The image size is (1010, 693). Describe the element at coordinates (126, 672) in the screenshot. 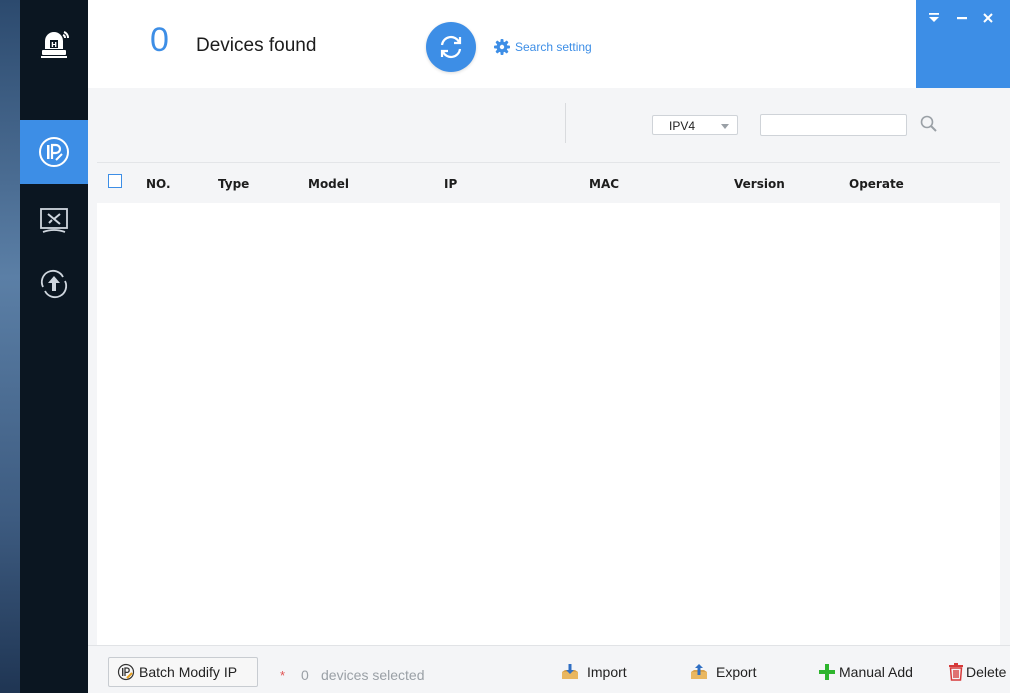

I see `ip-edit-icon` at that location.